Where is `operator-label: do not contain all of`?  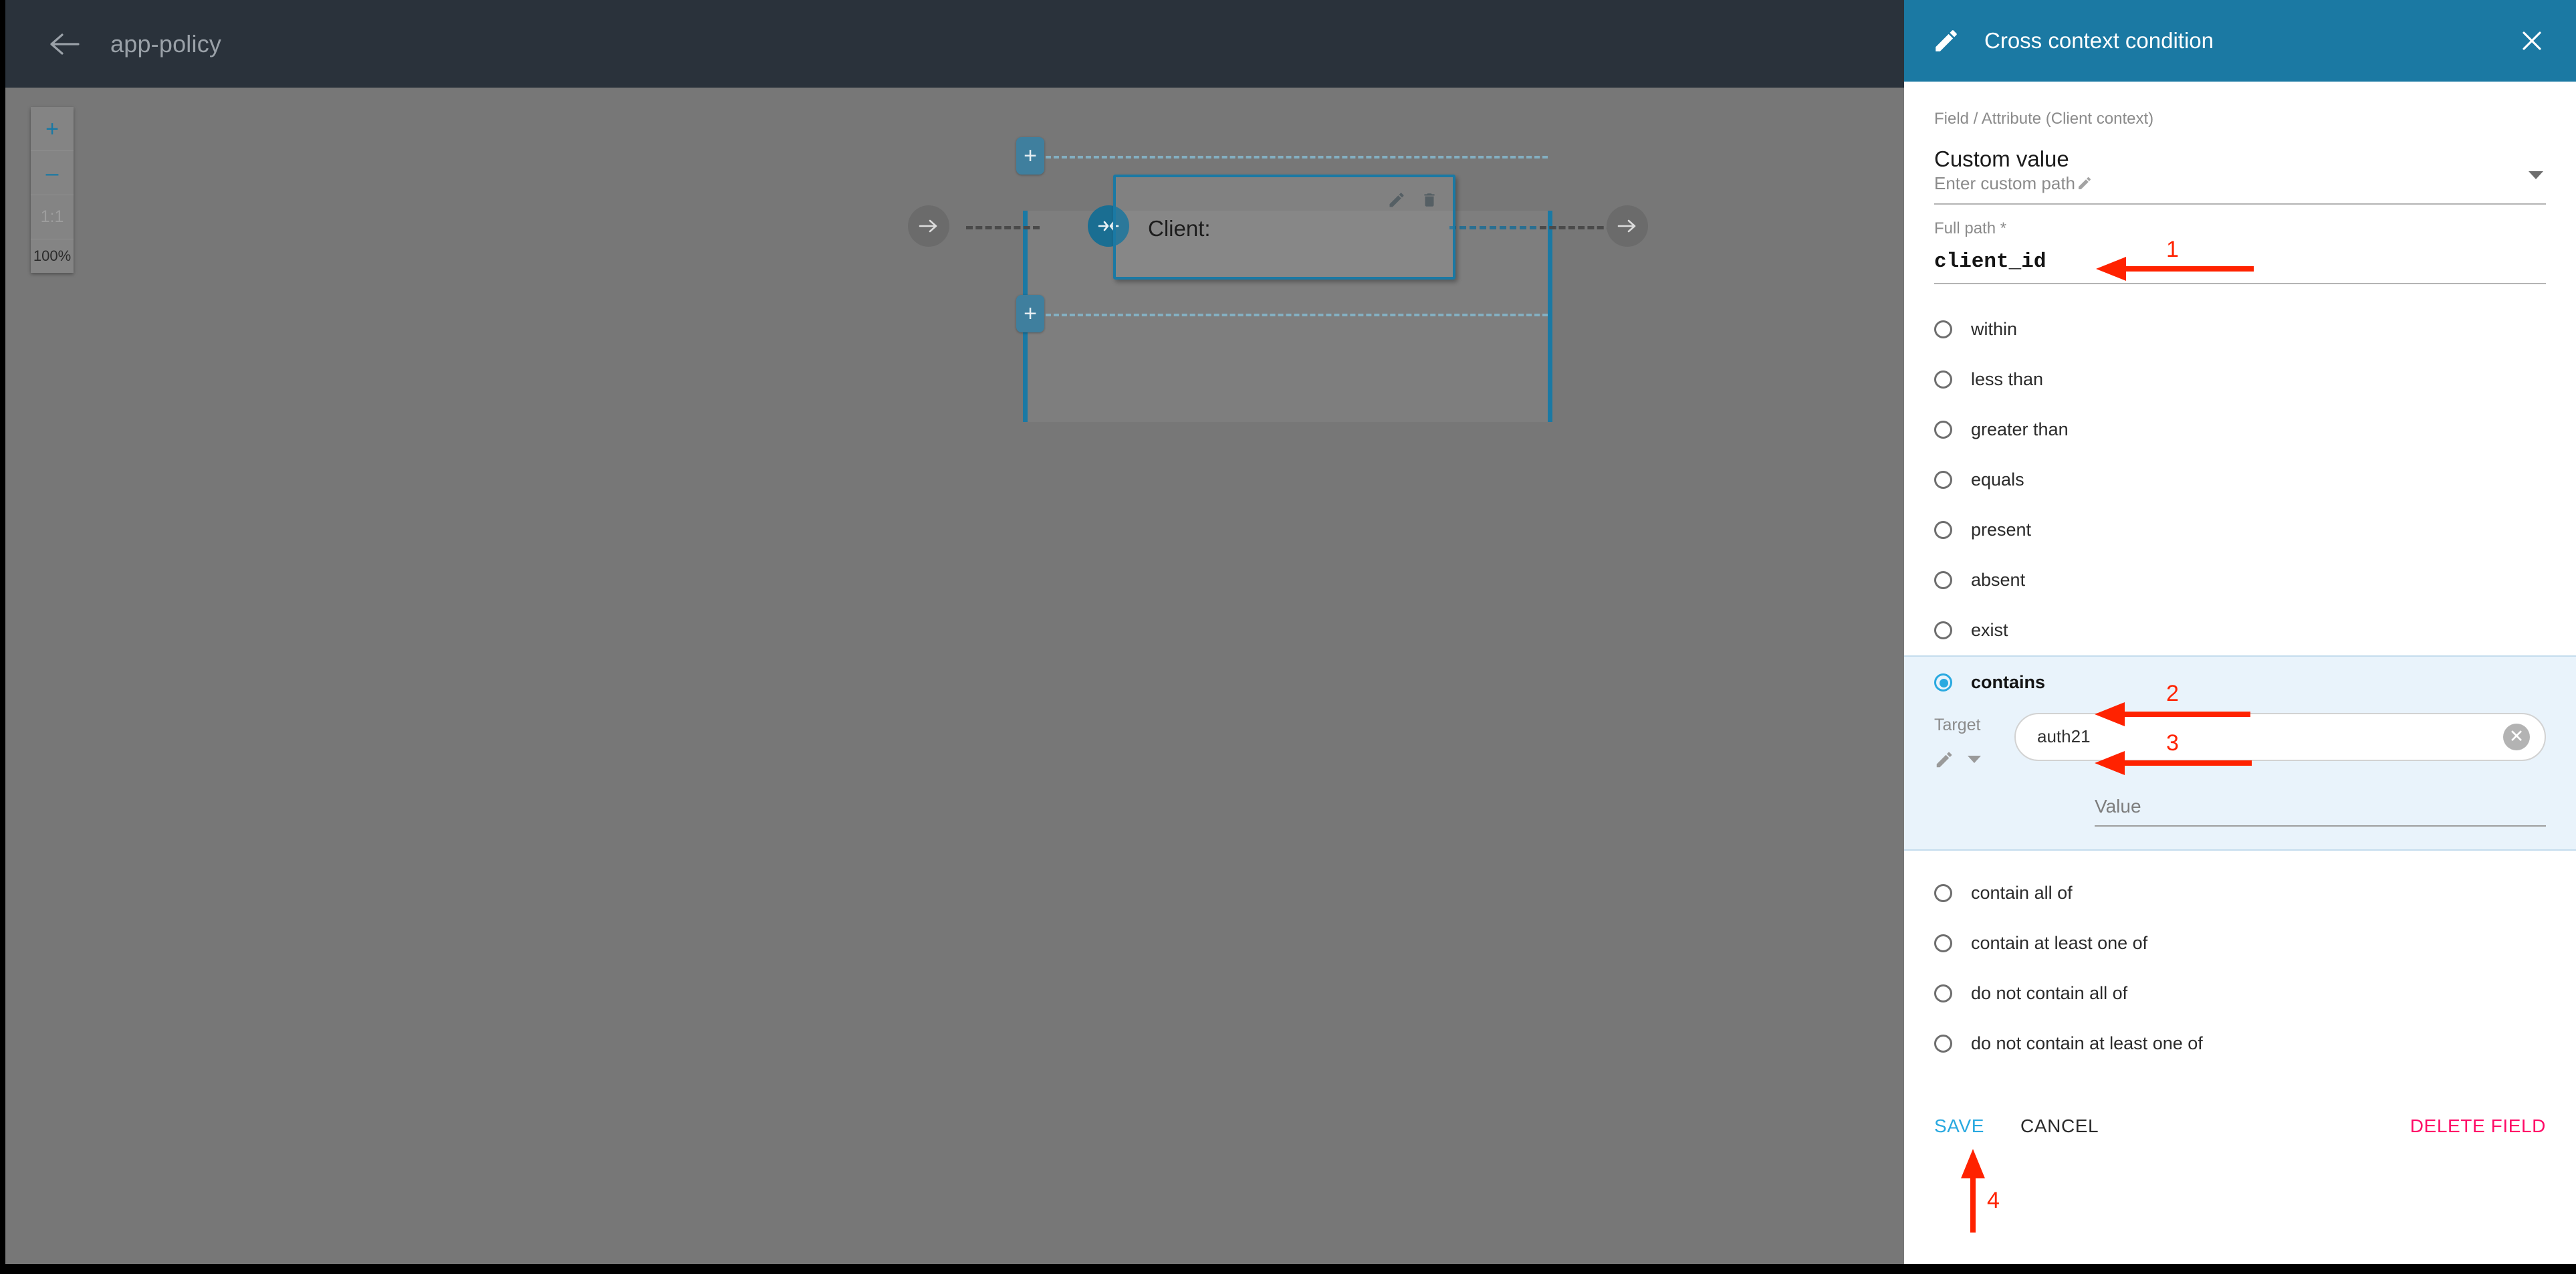 operator-label: do not contain all of is located at coordinates (2049, 992).